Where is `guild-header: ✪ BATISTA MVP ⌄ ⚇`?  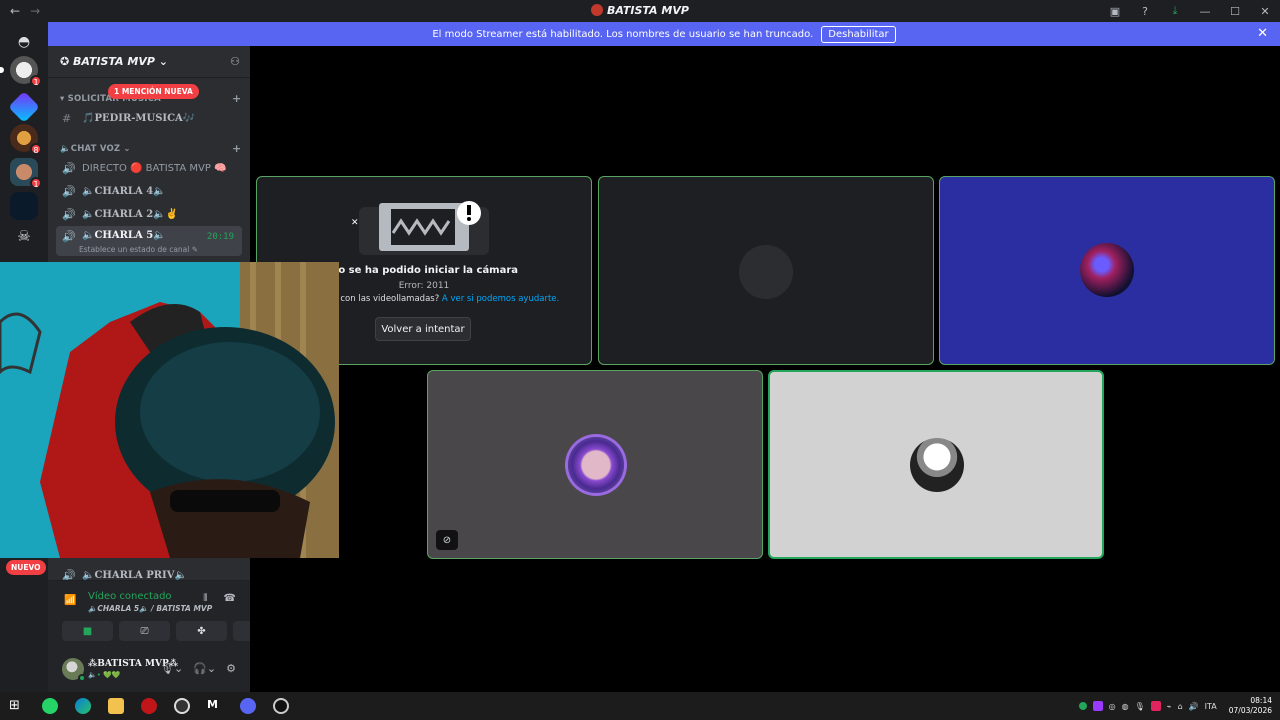 guild-header: ✪ BATISTA MVP ⌄ ⚇ is located at coordinates (149, 62).